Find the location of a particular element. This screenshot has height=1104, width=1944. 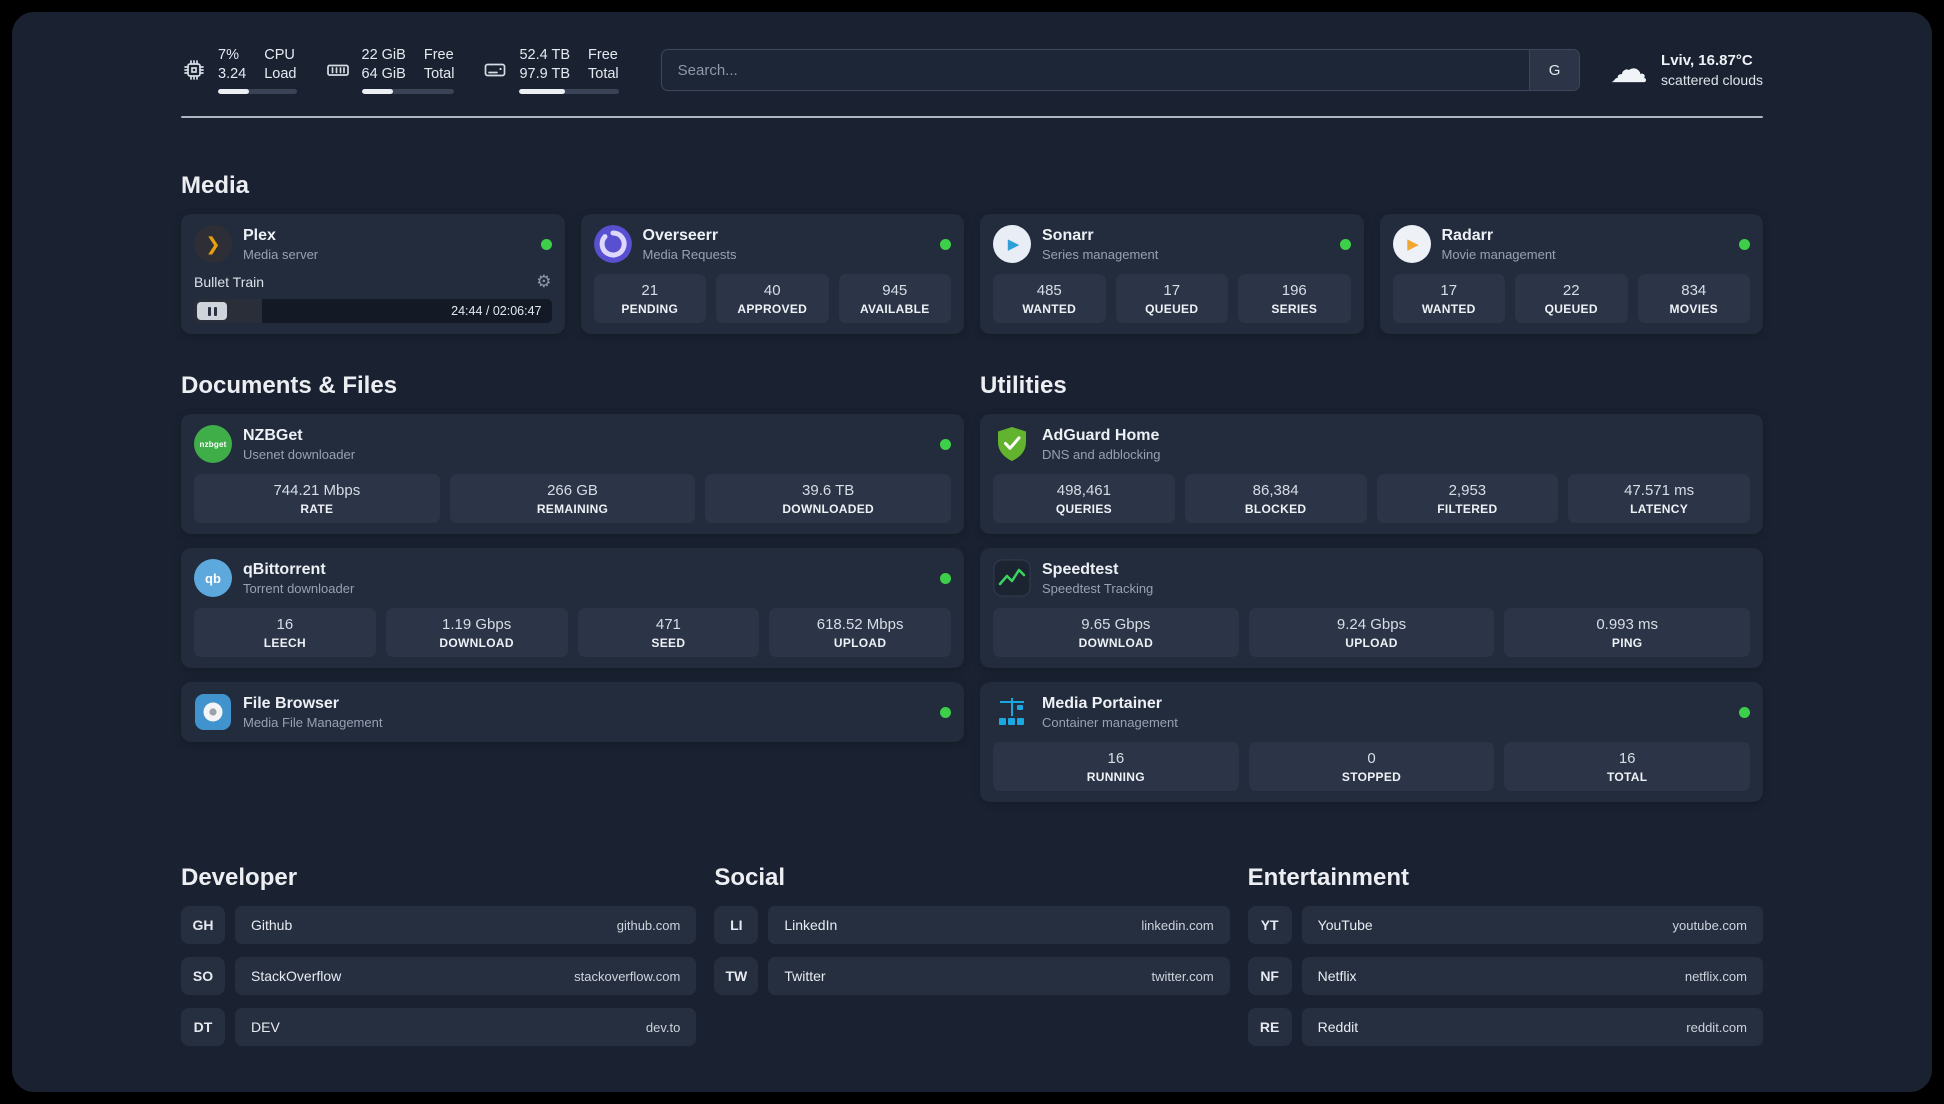

stat-tile: 17 WANTED is located at coordinates (1448, 298).